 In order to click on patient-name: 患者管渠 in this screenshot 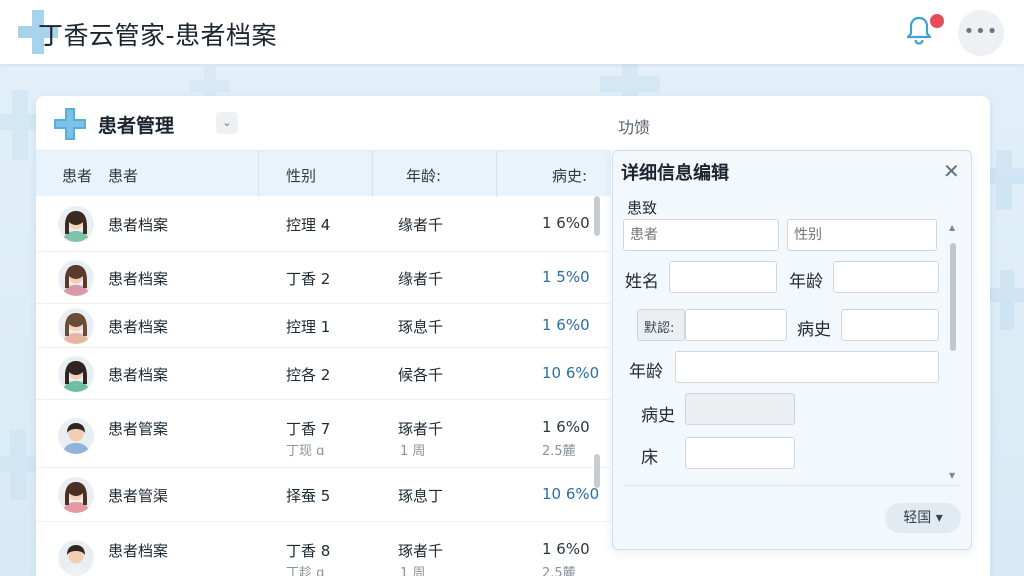, I will do `click(138, 496)`.